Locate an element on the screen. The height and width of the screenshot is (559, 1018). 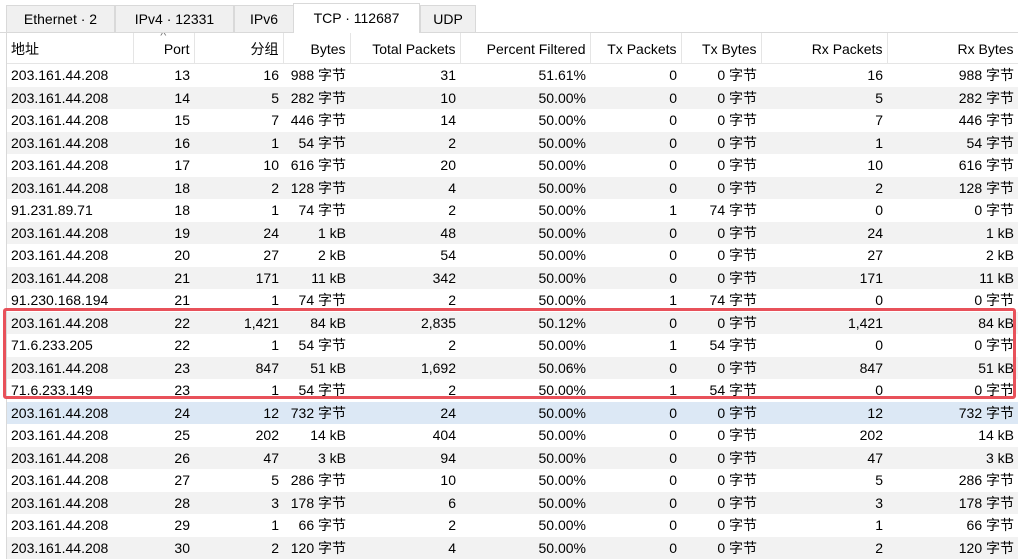
tab-ipv4: IPv4 · 12331 is located at coordinates (174, 18).